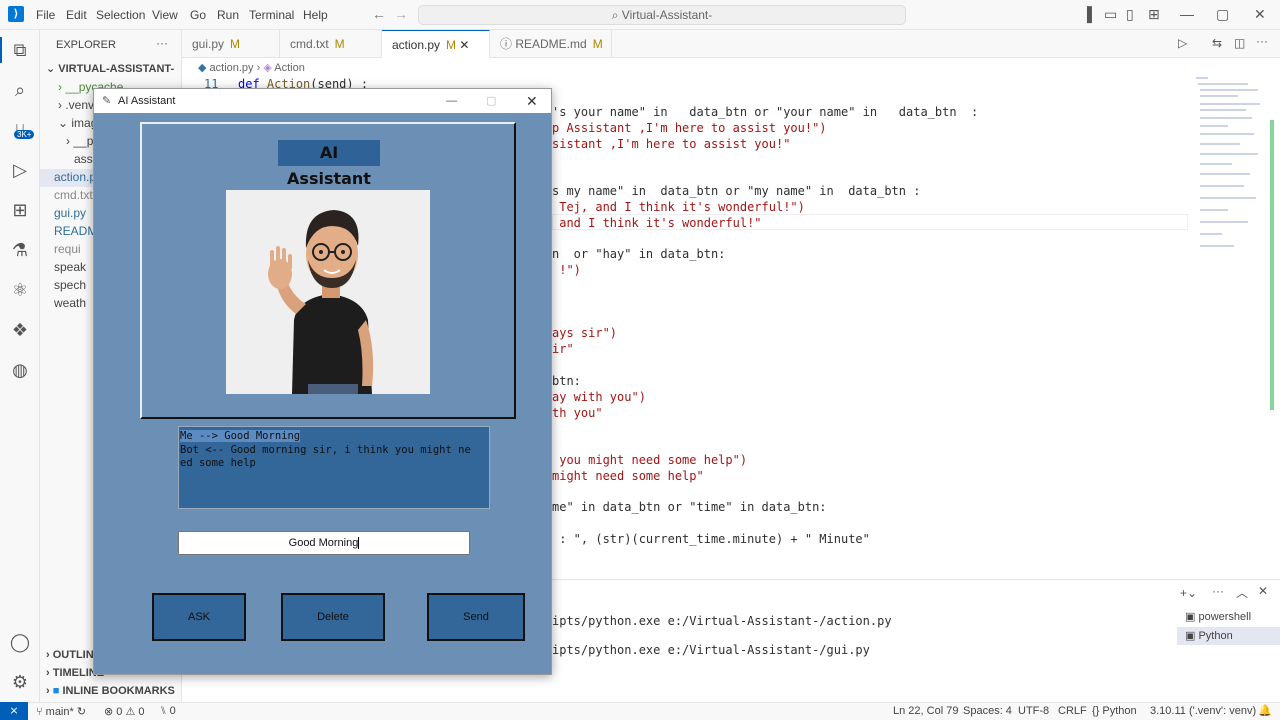 The width and height of the screenshot is (1280, 720). Describe the element at coordinates (76, 15) in the screenshot. I see `menu-edit: Edit` at that location.